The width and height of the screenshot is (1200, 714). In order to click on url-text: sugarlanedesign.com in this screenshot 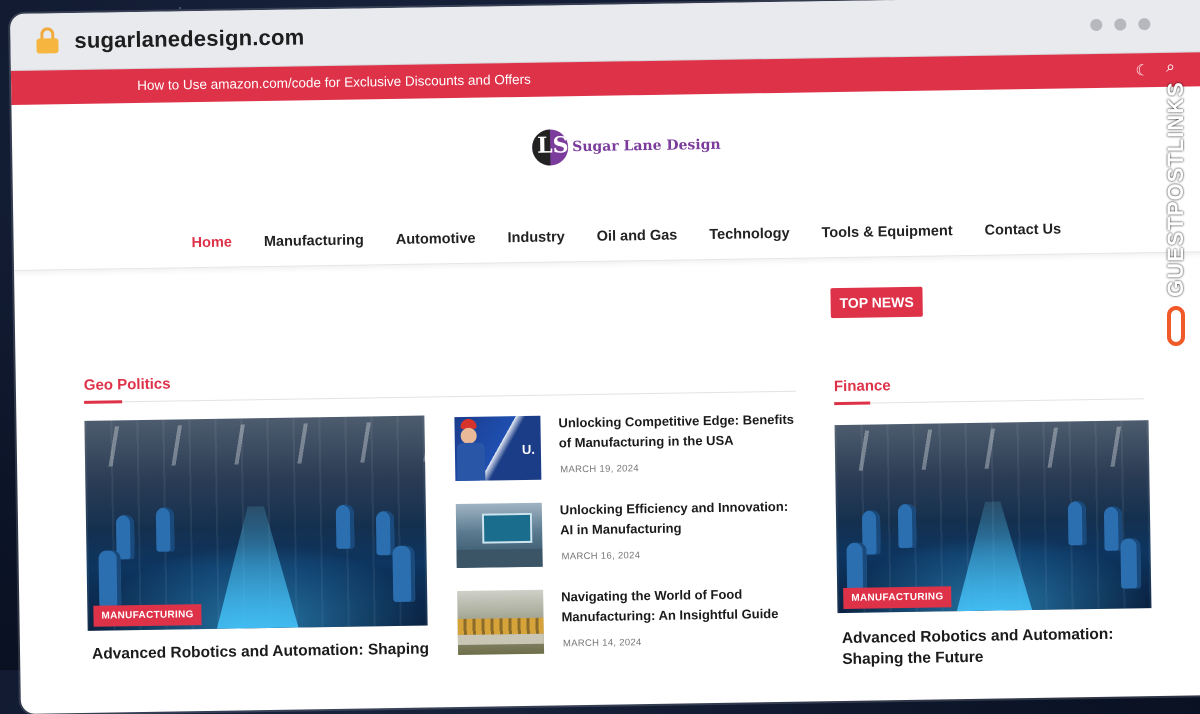, I will do `click(189, 39)`.